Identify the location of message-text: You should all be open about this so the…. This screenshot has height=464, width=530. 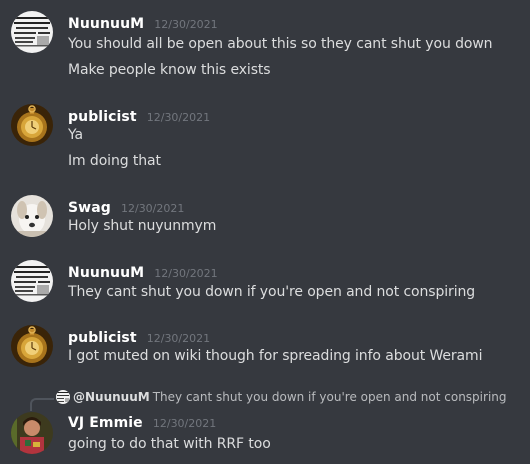
(280, 44).